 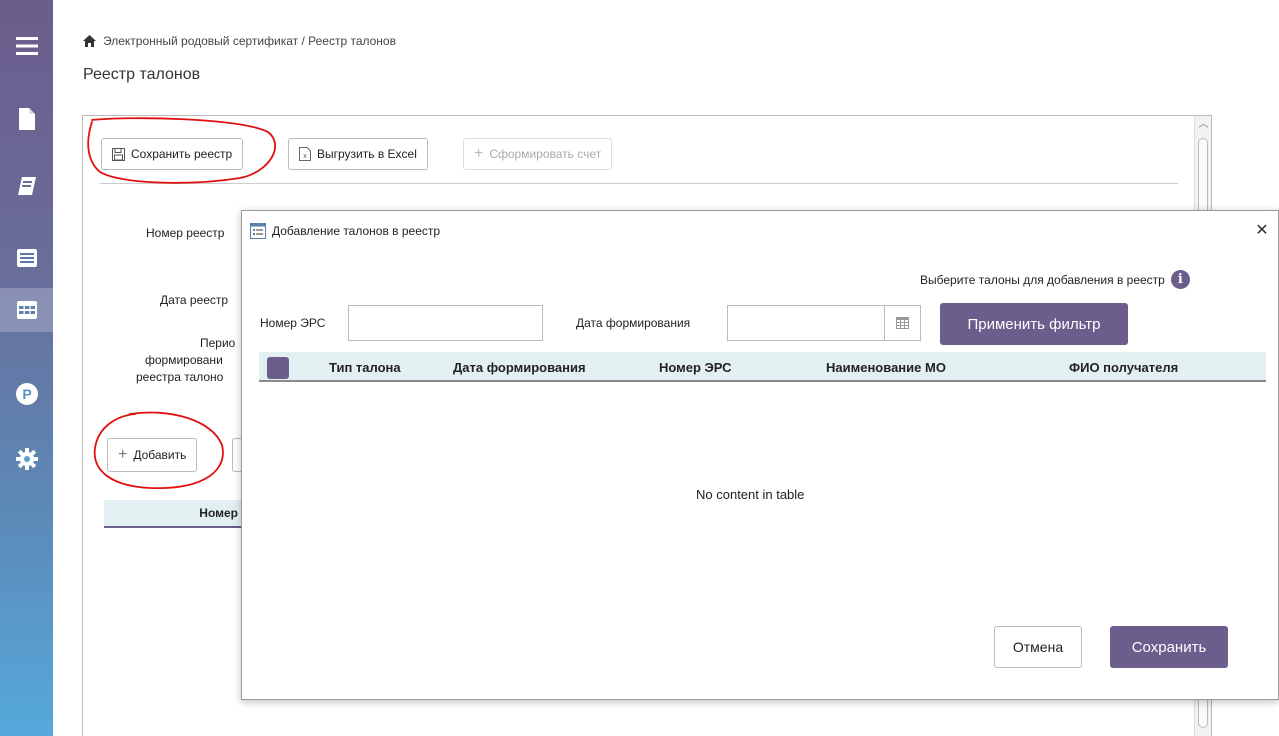 What do you see at coordinates (519, 367) in the screenshot?
I see `column-header-creation-date: Дата формирования` at bounding box center [519, 367].